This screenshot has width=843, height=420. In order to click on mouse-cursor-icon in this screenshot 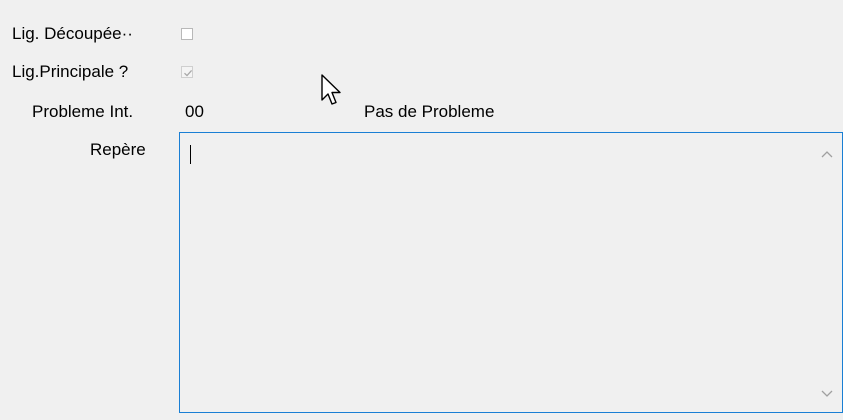, I will do `click(331, 89)`.